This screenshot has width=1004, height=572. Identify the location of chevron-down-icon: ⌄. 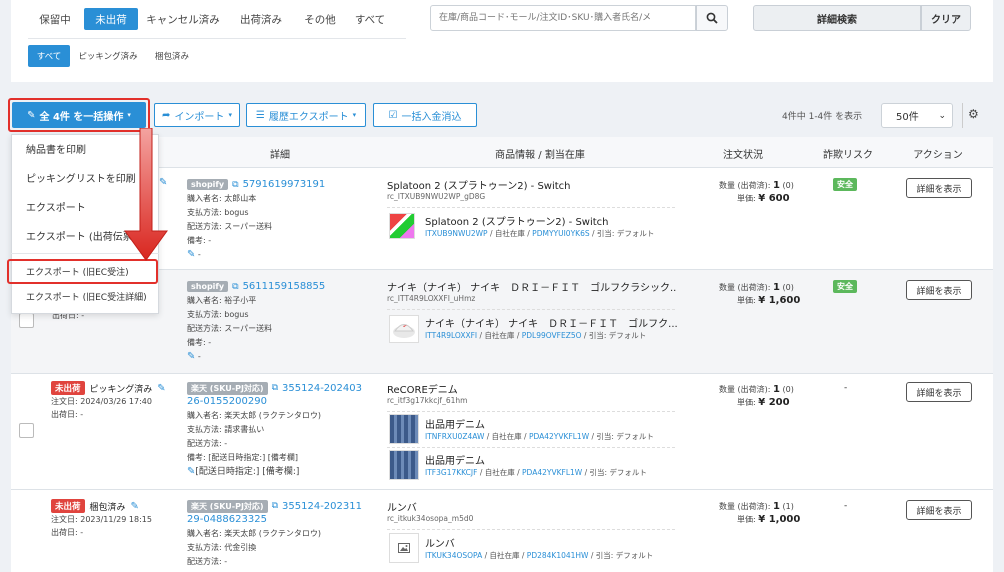
(942, 115).